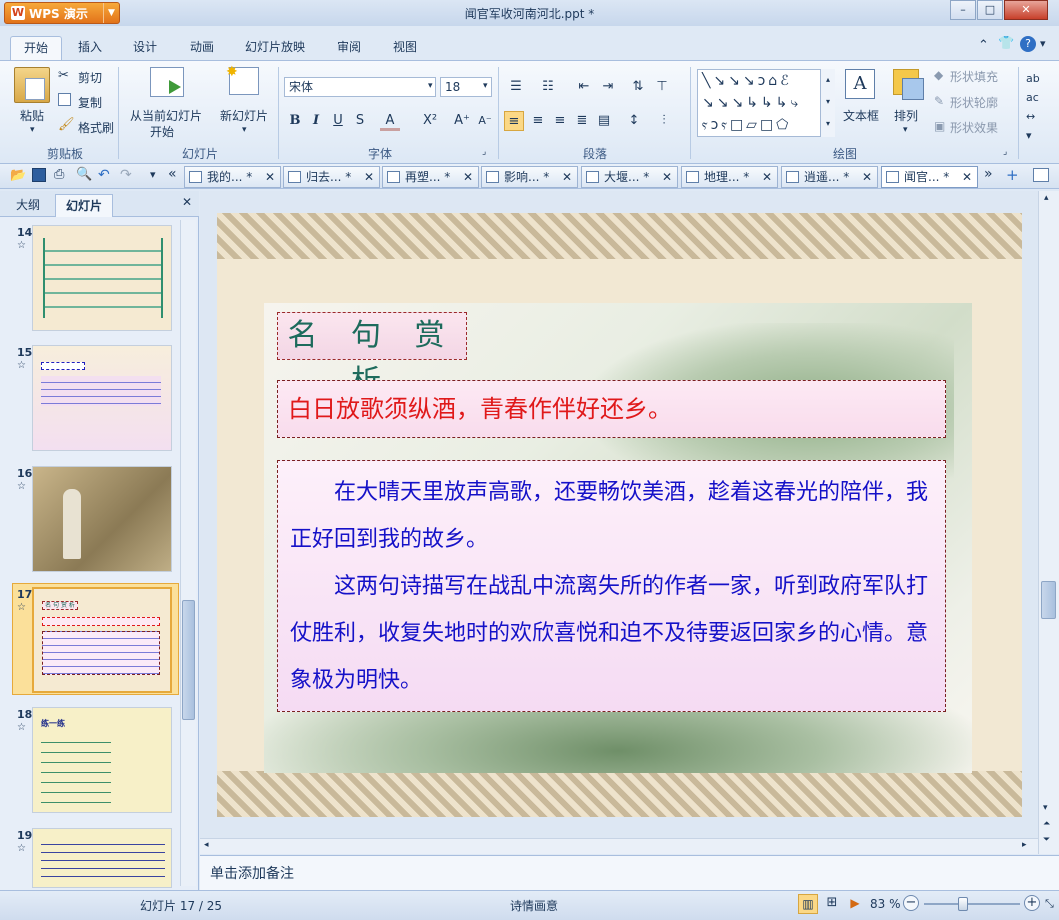 The height and width of the screenshot is (920, 1059). Describe the element at coordinates (988, 174) in the screenshot. I see `scroll-tabs-right-icon: »` at that location.